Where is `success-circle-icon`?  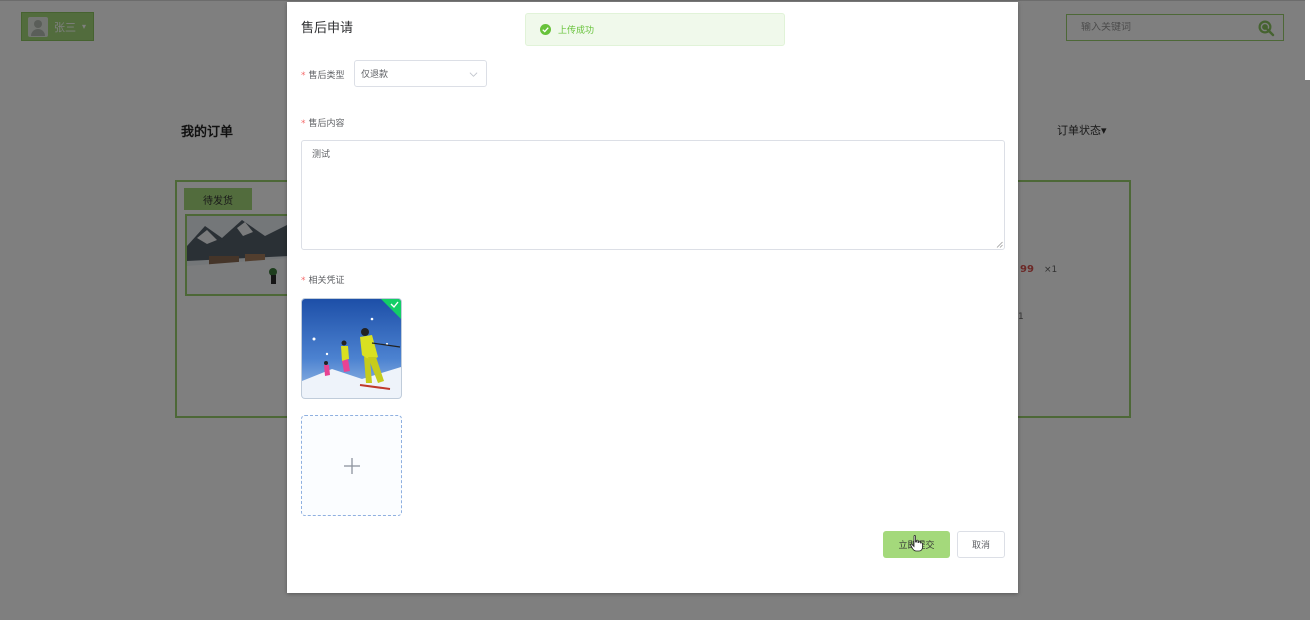 success-circle-icon is located at coordinates (545, 29).